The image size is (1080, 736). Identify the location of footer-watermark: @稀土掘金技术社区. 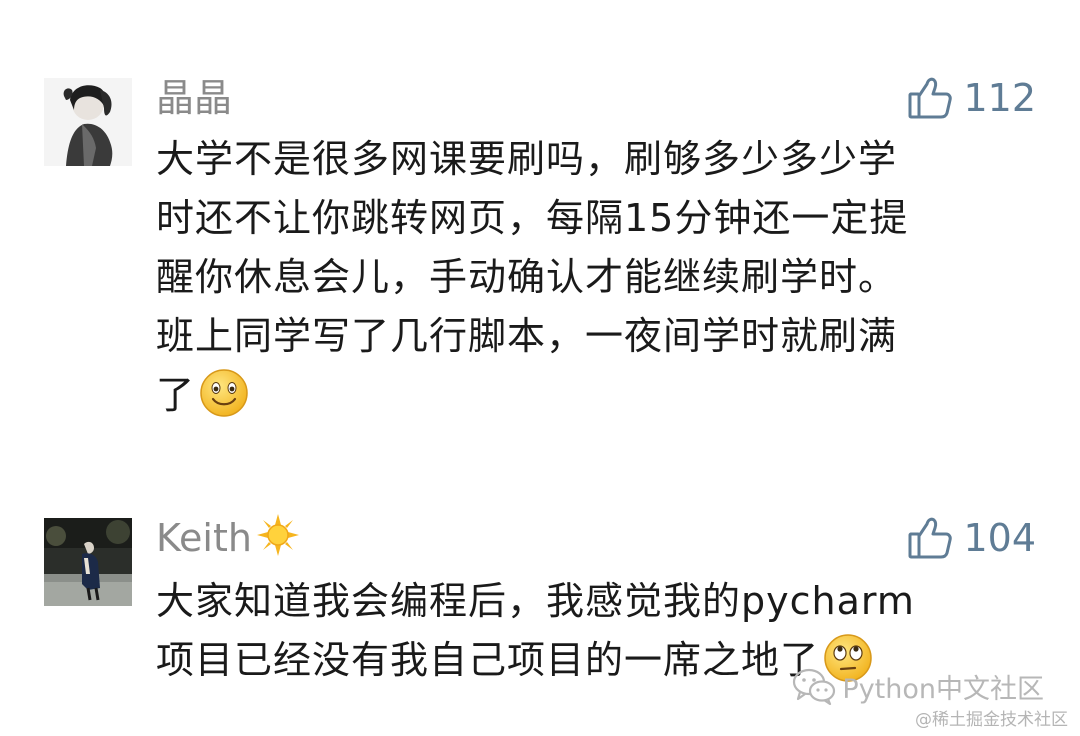
(991, 720).